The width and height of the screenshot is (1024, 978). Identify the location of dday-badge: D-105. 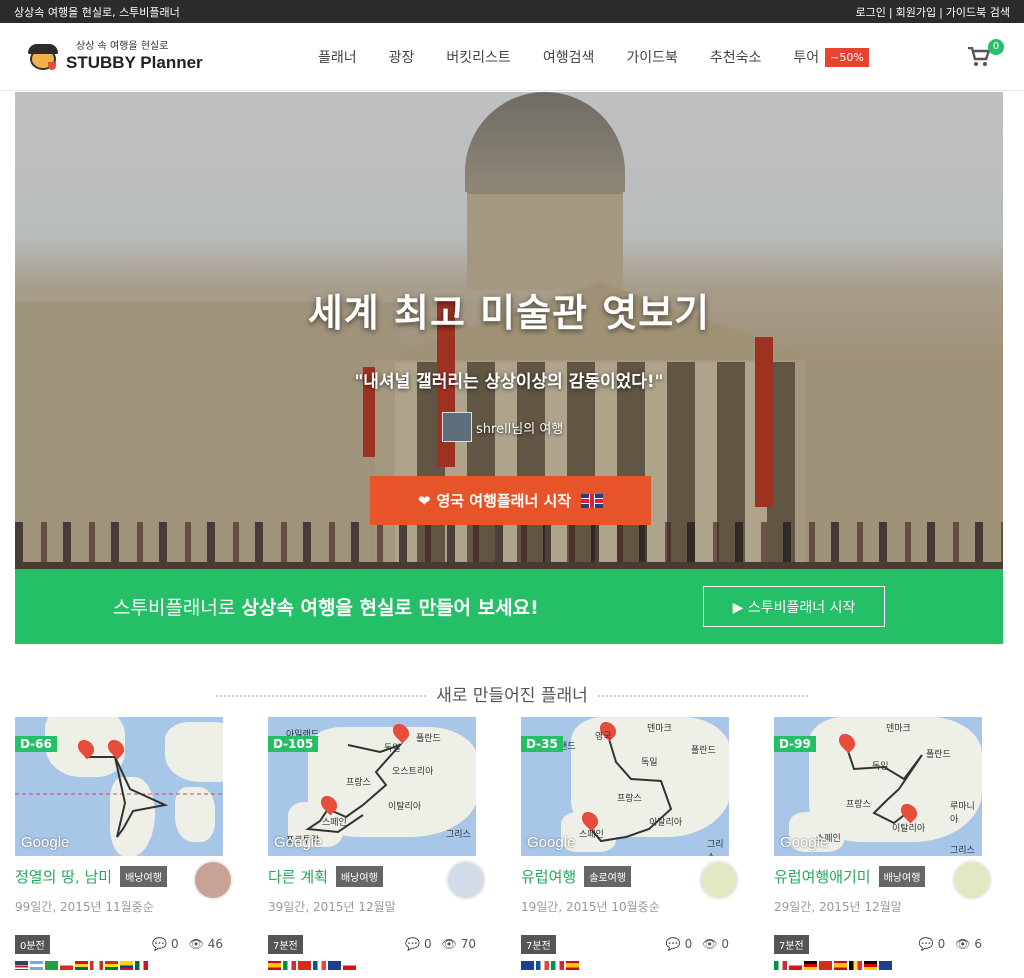
(293, 744).